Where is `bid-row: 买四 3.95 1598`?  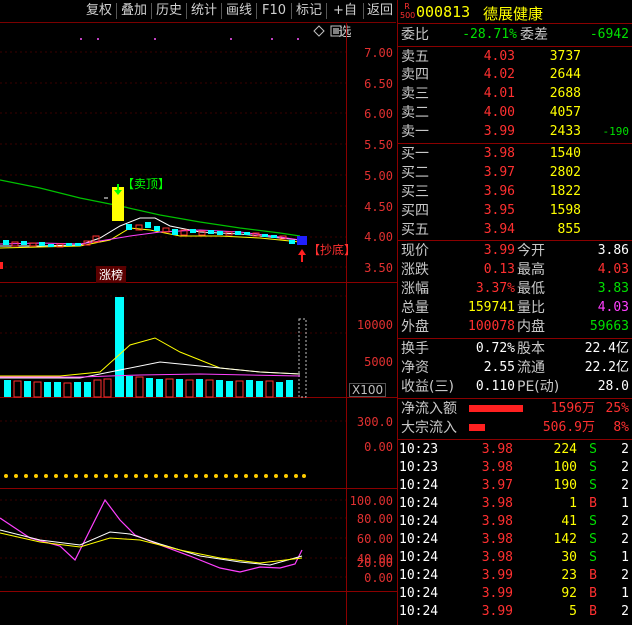 bid-row: 买四 3.95 1598 is located at coordinates (514, 211).